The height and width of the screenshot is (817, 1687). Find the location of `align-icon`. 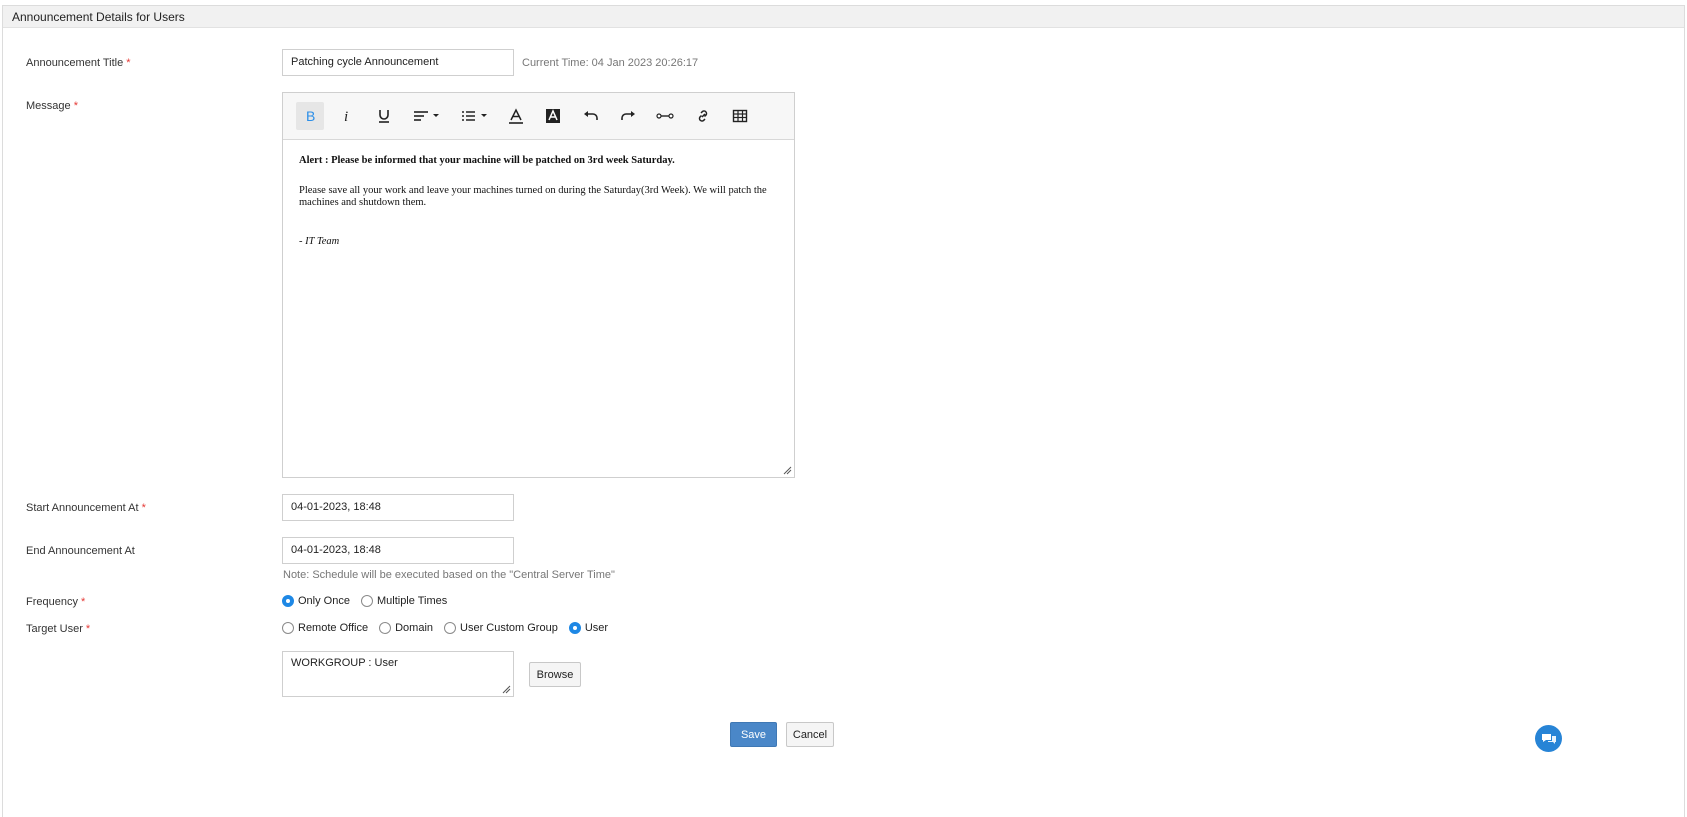

align-icon is located at coordinates (427, 116).